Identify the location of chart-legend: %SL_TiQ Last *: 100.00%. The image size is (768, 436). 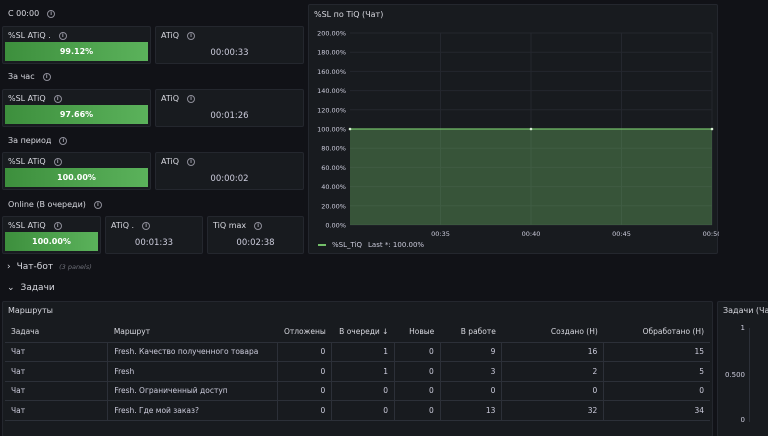
(371, 245).